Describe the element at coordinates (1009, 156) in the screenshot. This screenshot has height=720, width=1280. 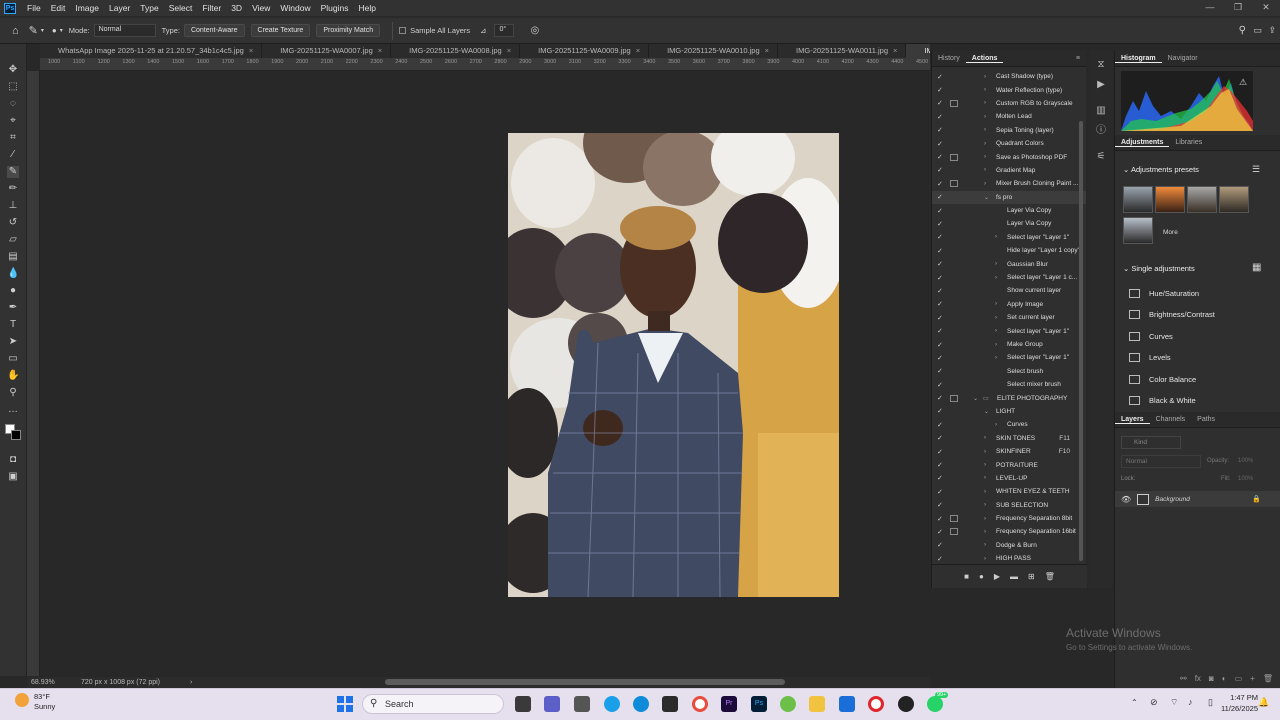
I see `action-row: ✓ › Save as Photoshop PDF` at that location.